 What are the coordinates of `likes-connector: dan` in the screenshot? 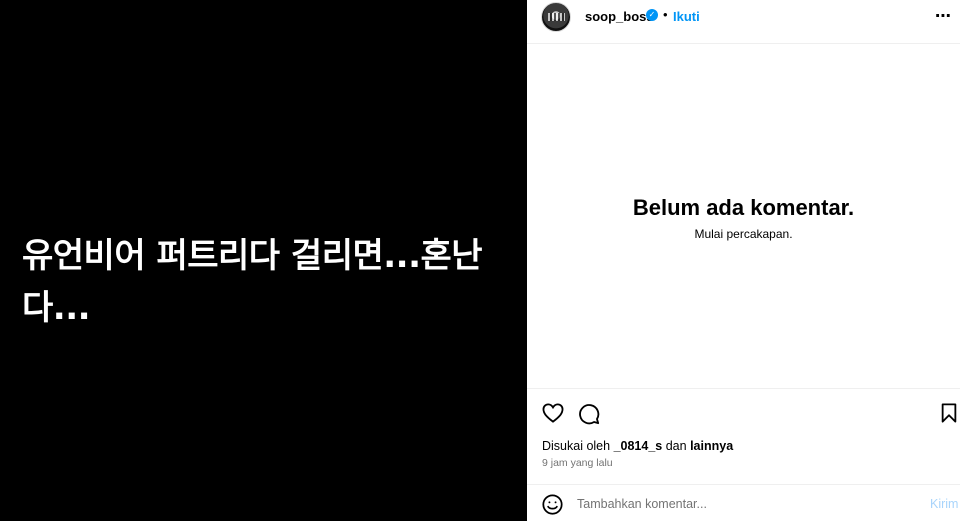 It's located at (676, 446).